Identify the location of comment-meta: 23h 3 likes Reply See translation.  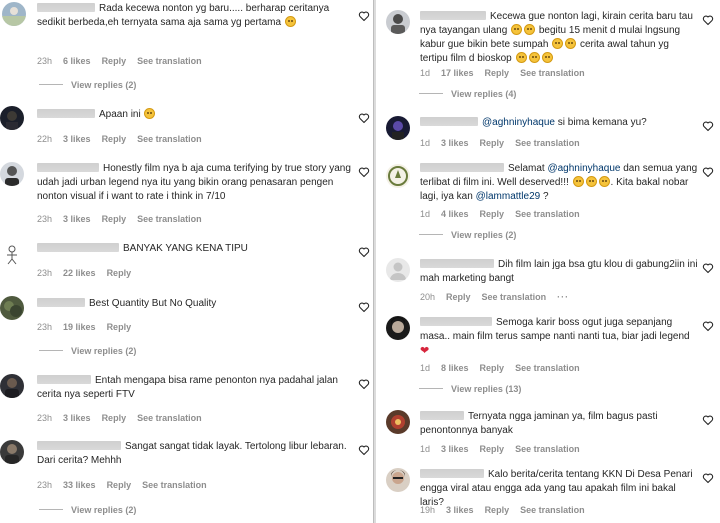
(125, 418).